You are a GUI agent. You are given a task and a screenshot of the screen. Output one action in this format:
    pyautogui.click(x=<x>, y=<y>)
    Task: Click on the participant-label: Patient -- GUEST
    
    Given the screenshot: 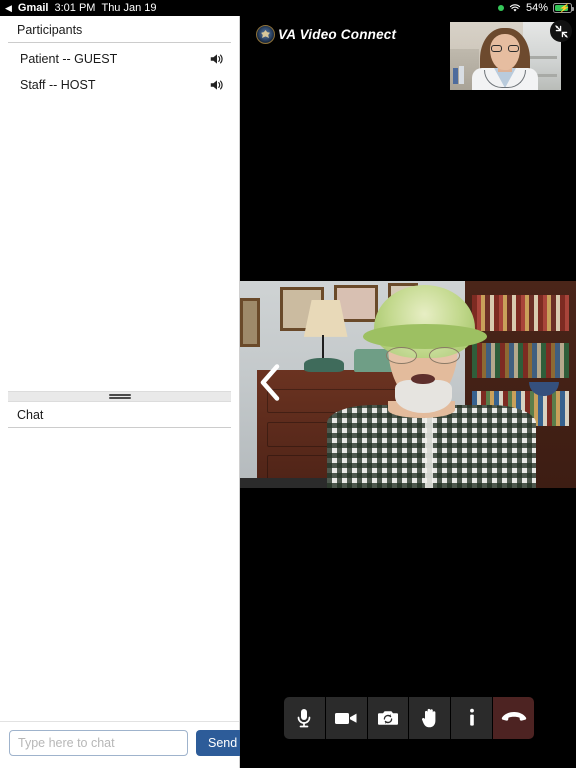 What is the action you would take?
    pyautogui.click(x=69, y=59)
    